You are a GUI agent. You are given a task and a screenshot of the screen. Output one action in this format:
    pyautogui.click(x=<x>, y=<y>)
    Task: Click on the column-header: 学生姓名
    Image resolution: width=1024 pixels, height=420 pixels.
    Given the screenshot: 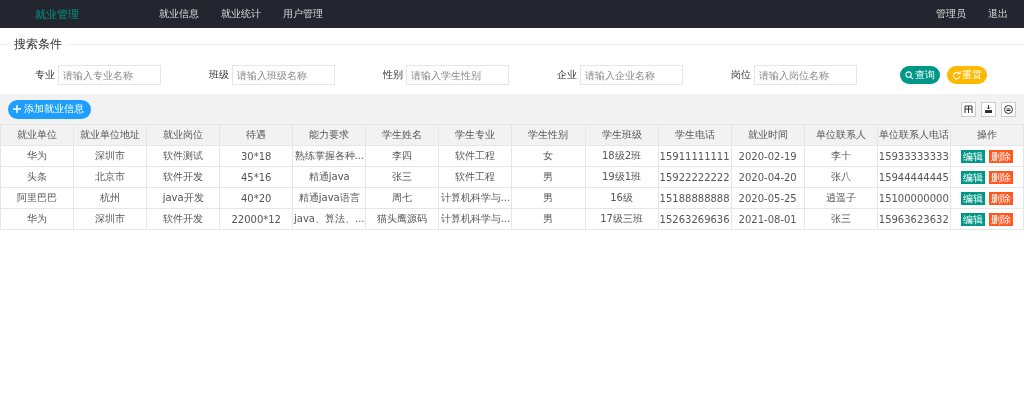 What is the action you would take?
    pyautogui.click(x=402, y=135)
    